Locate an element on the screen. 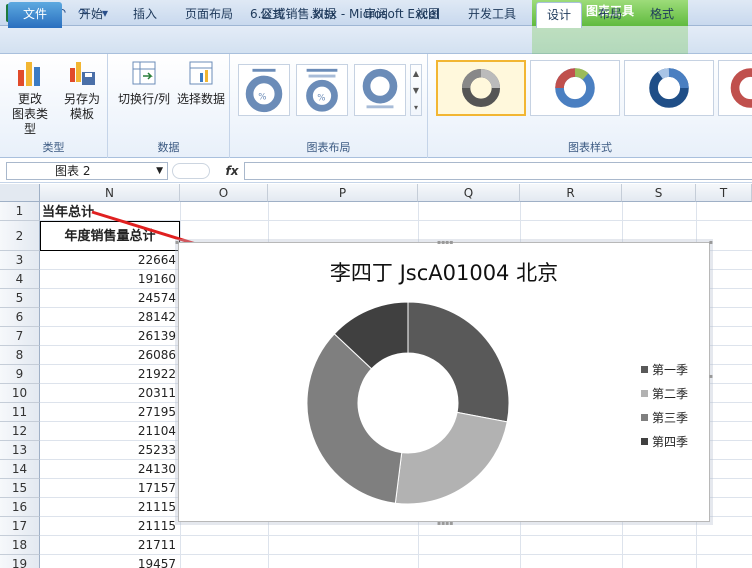 Image resolution: width=752 pixels, height=568 pixels. legend-label: 第三季 is located at coordinates (670, 417).